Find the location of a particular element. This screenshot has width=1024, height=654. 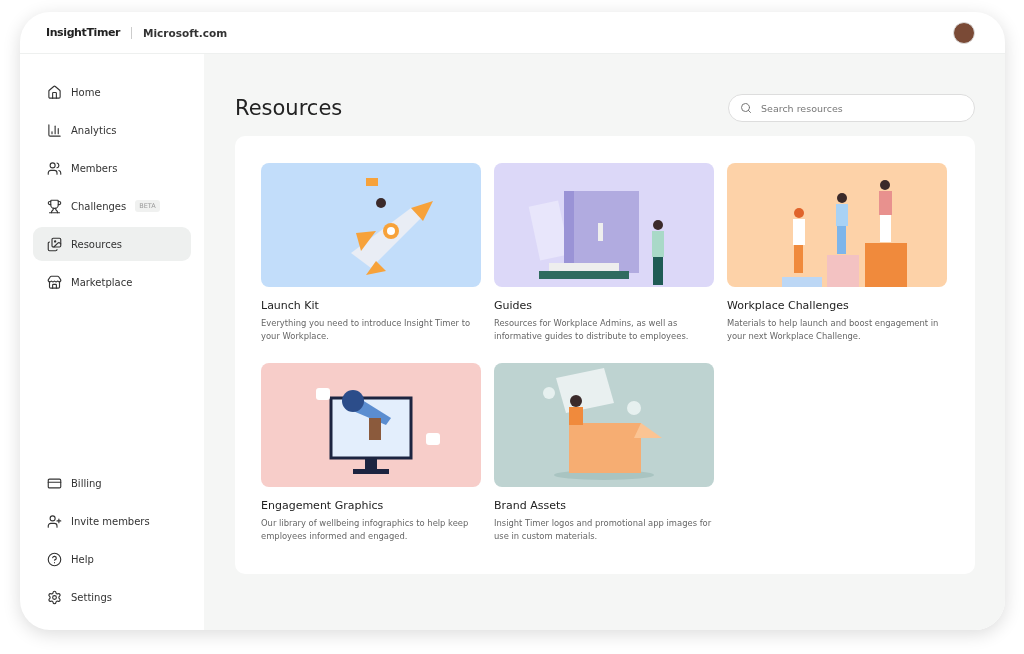

bar-chart-icon is located at coordinates (54, 130).